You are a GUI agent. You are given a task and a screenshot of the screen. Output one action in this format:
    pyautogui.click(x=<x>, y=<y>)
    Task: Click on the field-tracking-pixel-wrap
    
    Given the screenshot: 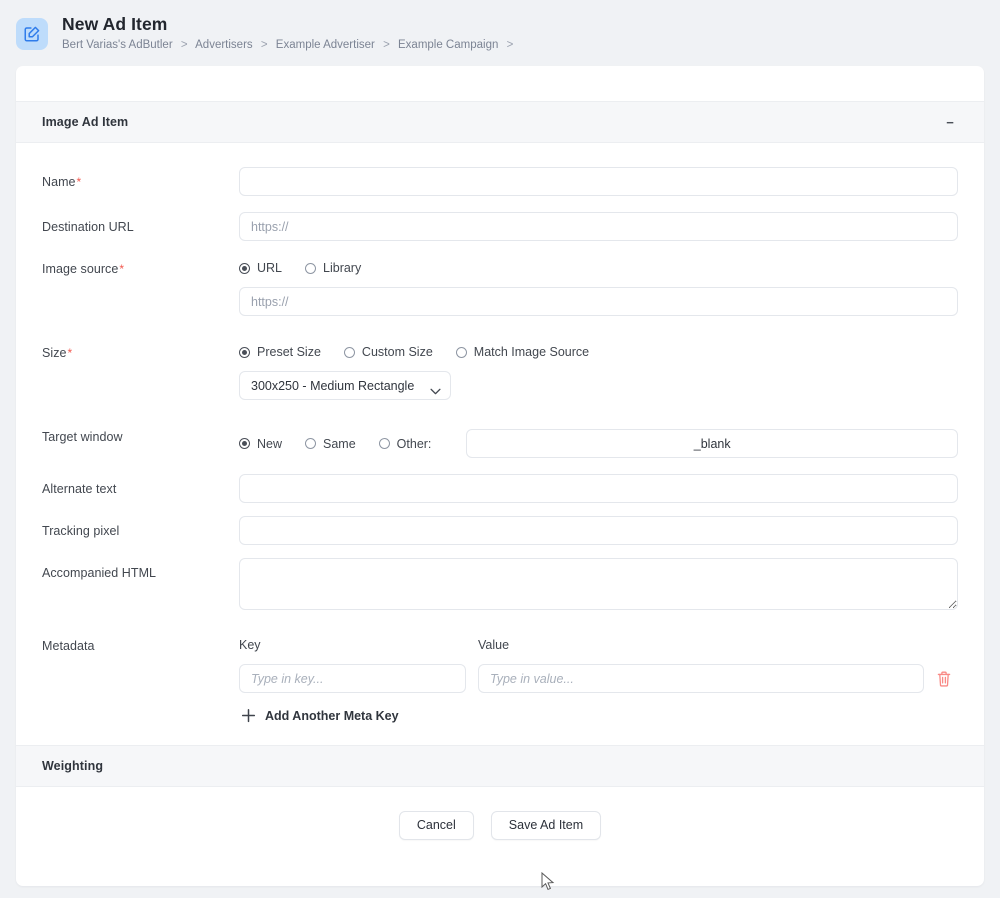 What is the action you would take?
    pyautogui.click(x=598, y=530)
    